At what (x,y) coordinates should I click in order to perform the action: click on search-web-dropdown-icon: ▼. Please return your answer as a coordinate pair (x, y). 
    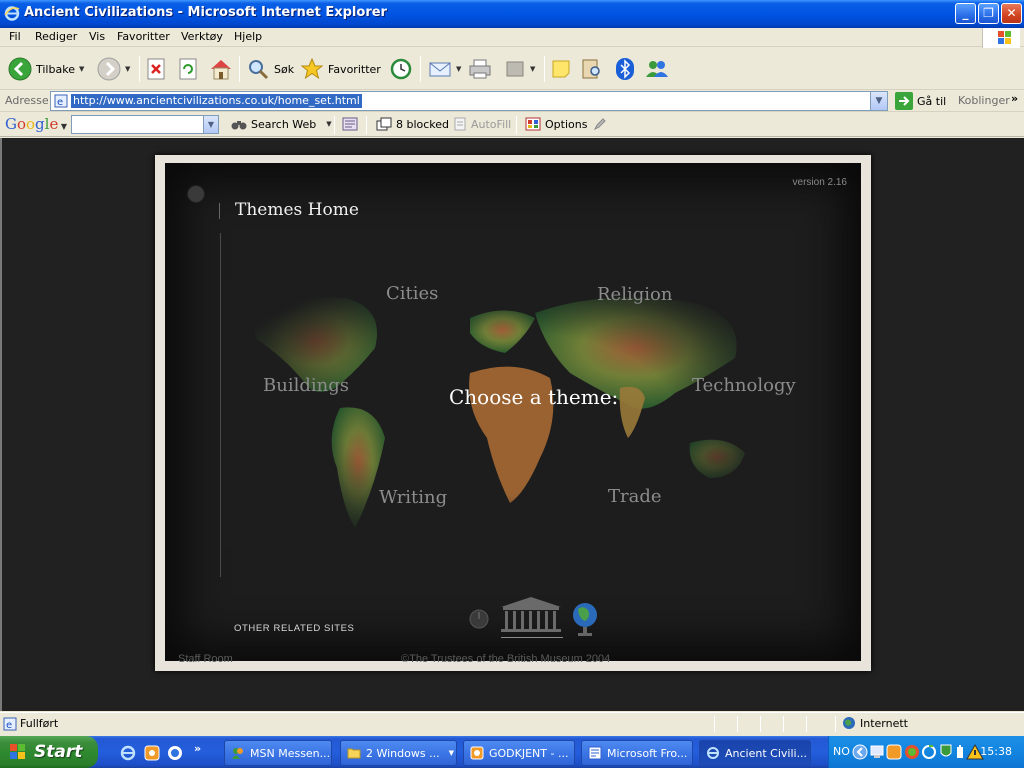
    Looking at the image, I should click on (328, 124).